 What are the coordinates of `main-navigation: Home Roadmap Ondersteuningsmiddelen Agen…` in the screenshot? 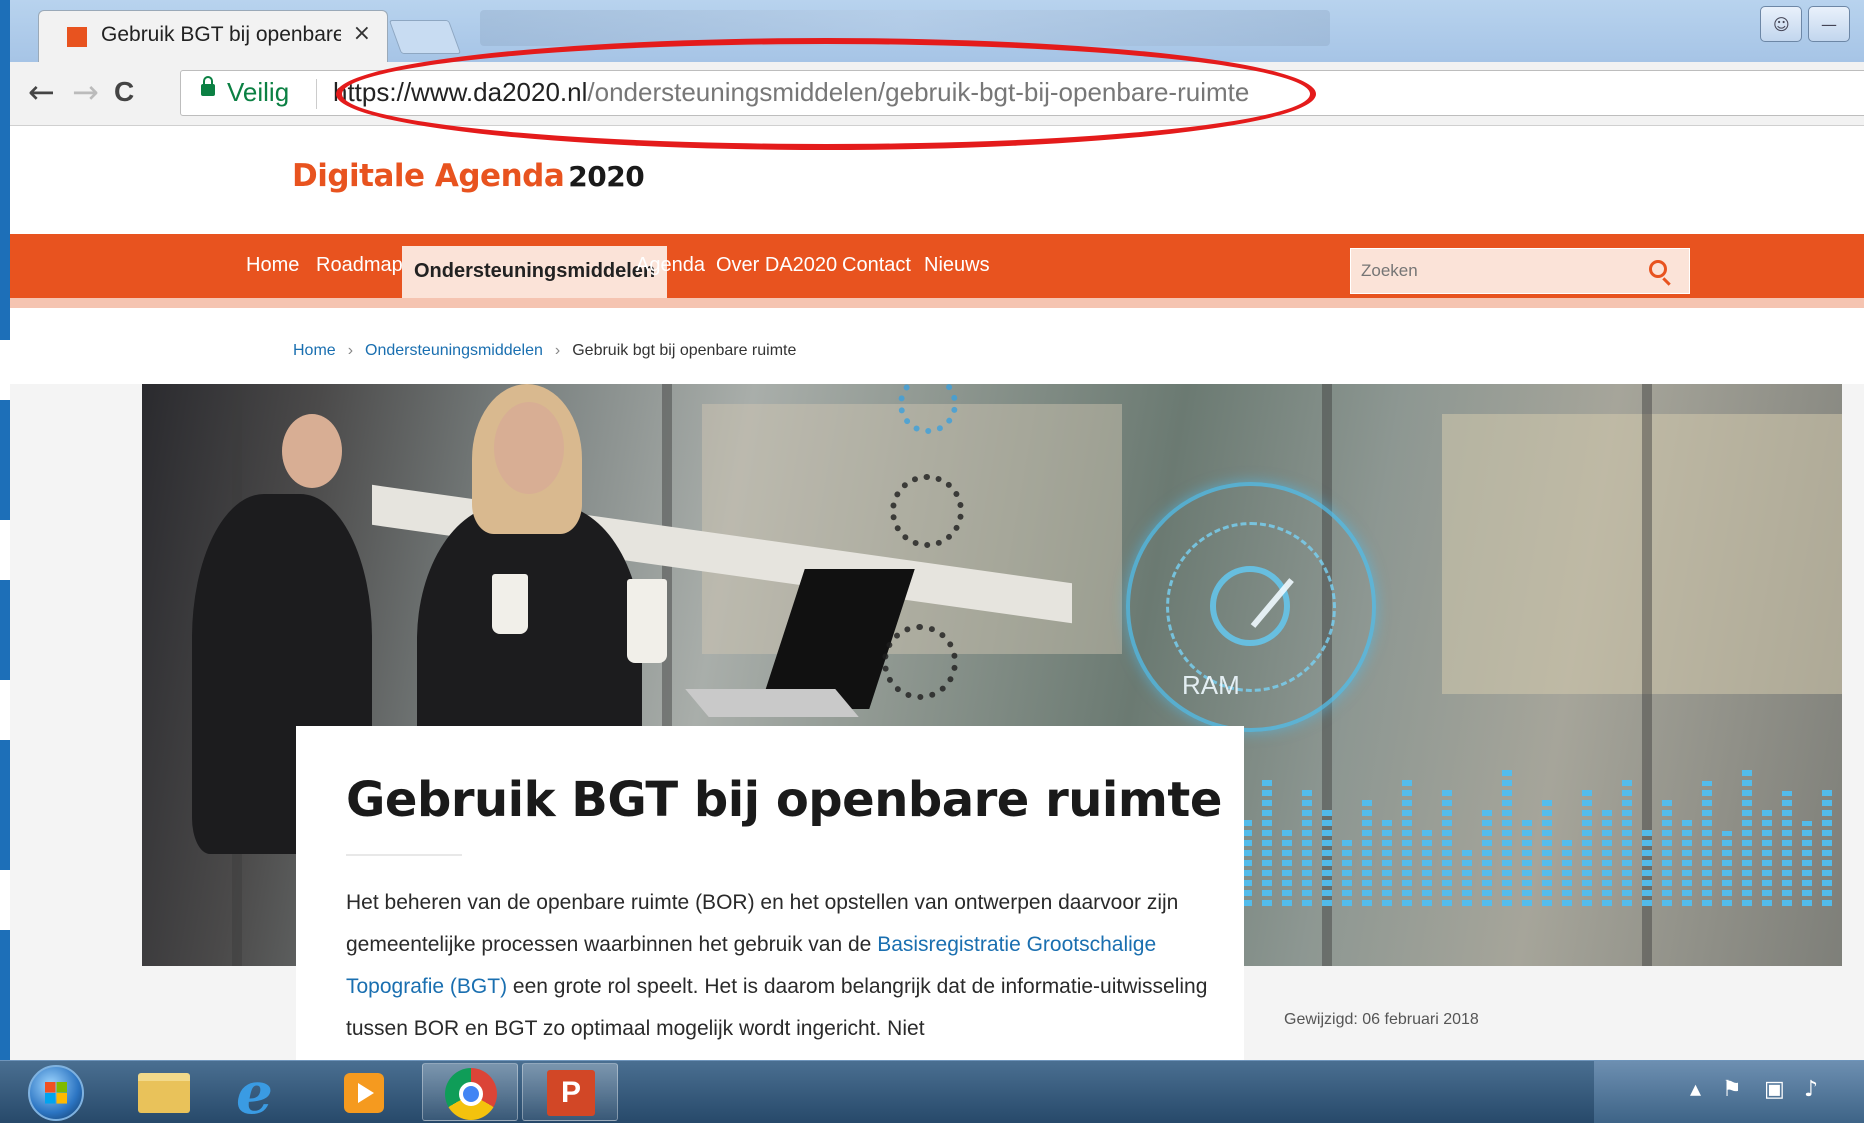 It's located at (937, 271).